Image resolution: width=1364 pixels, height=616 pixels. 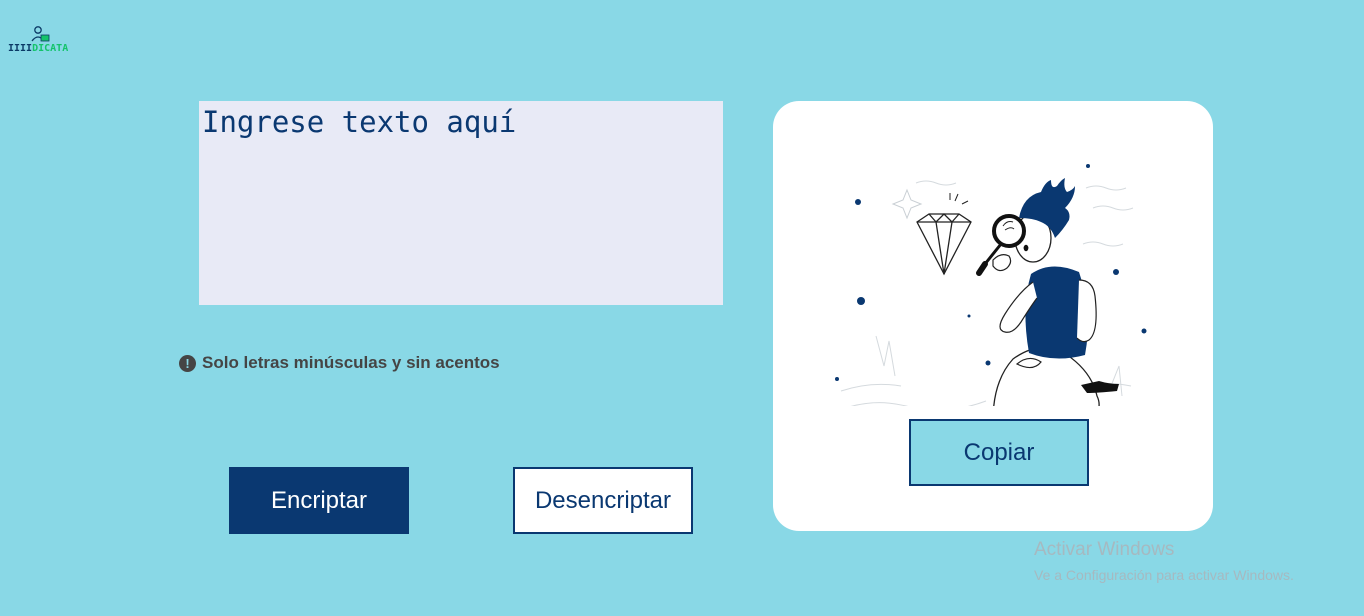 I want to click on logo: IIIIDICATA, so click(x=38, y=43).